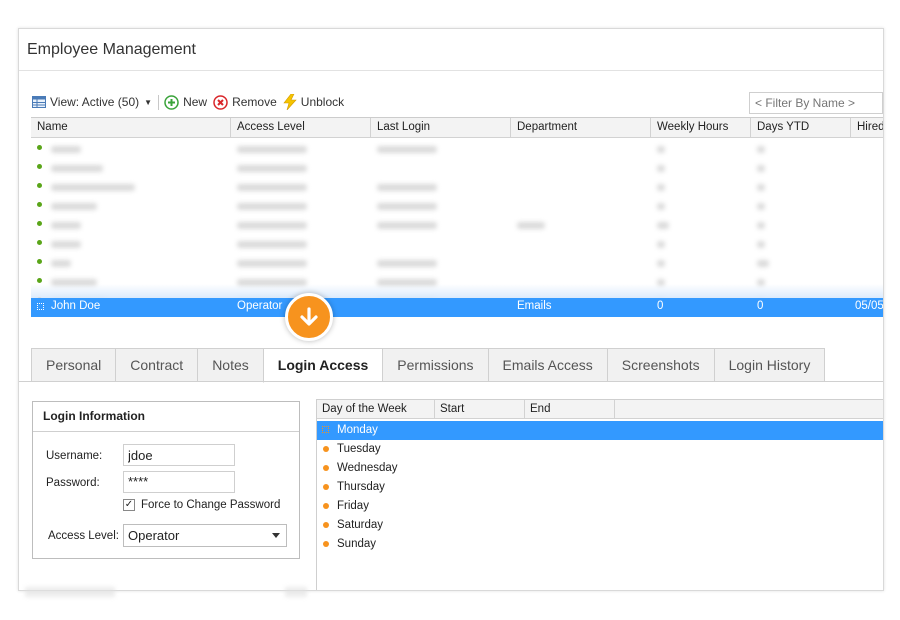  What do you see at coordinates (185, 102) in the screenshot?
I see `new-button: New` at bounding box center [185, 102].